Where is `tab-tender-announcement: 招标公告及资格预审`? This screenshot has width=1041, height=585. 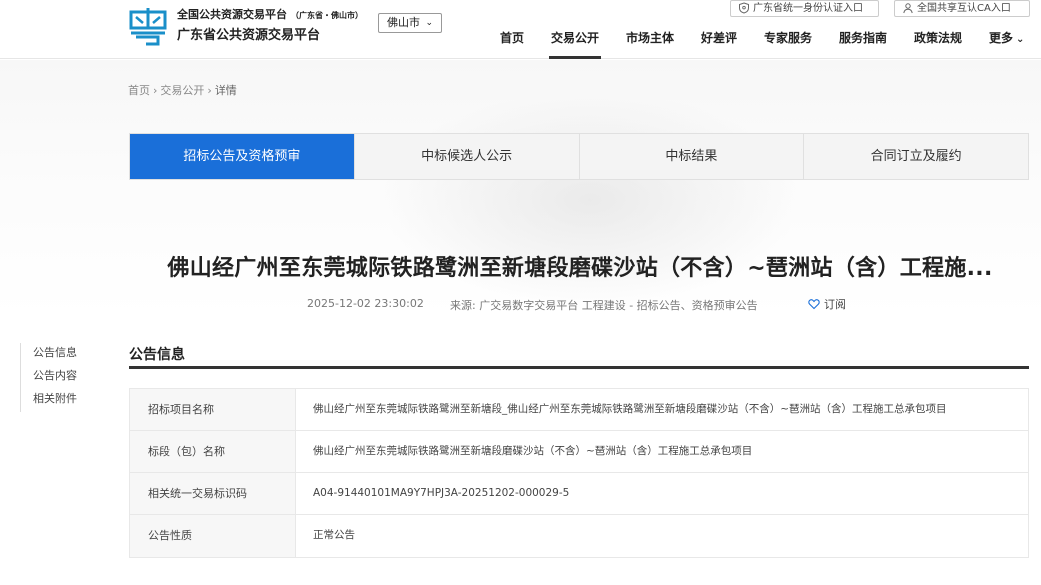
tab-tender-announcement: 招标公告及资格预审 is located at coordinates (242, 156).